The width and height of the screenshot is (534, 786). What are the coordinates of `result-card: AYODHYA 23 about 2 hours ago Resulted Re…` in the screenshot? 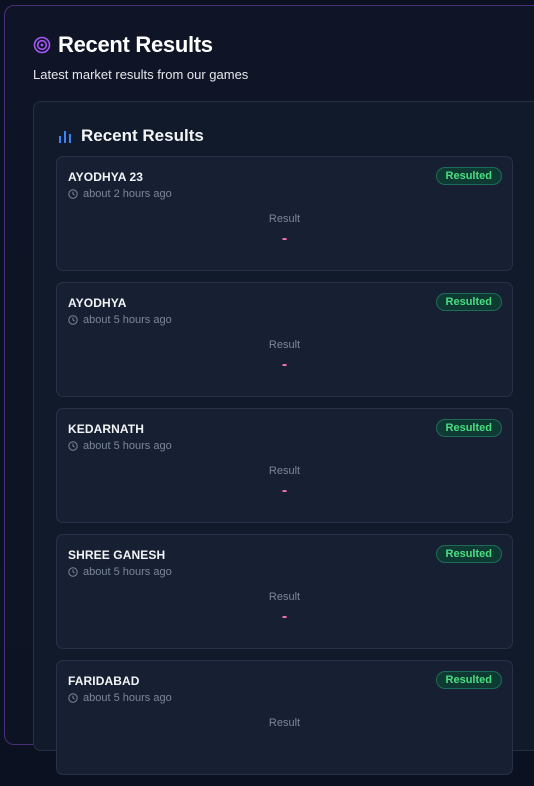 It's located at (284, 213).